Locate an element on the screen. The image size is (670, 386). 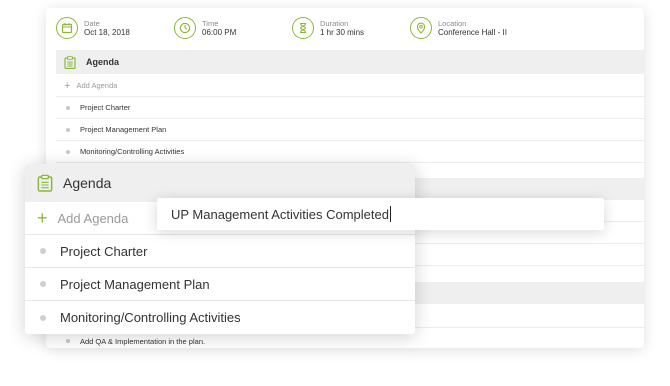
location-label: Location is located at coordinates (452, 23).